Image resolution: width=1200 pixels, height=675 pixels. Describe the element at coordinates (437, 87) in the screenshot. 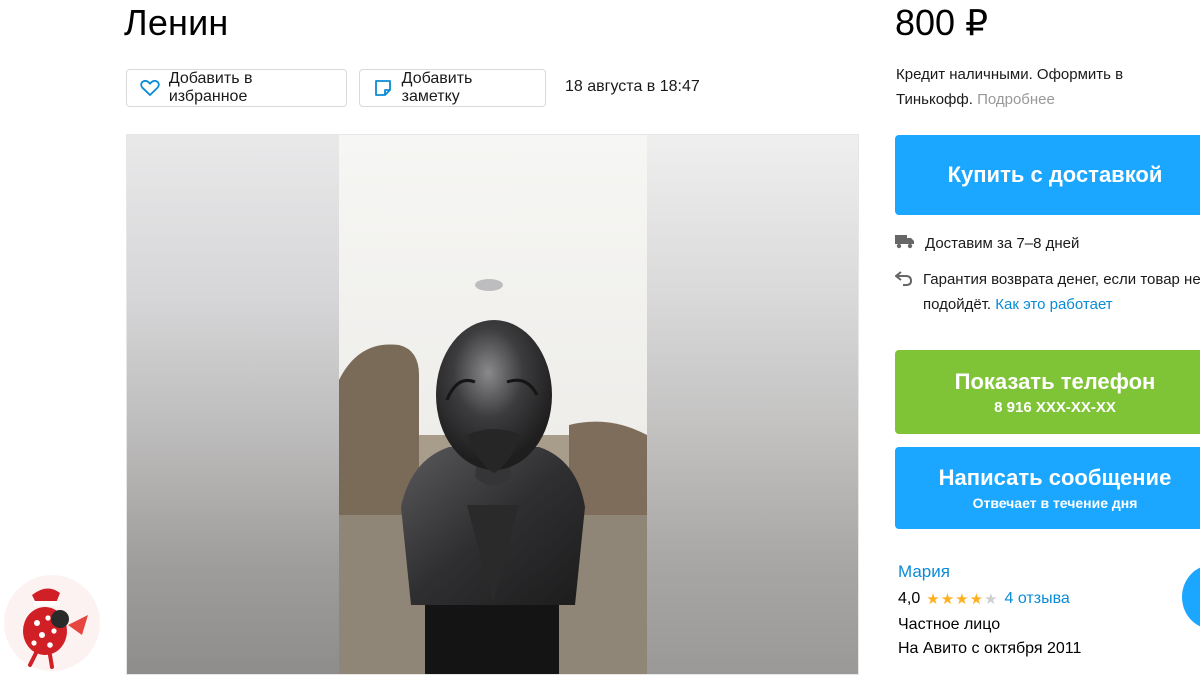

I see `add-note-label: Добавить заметку` at that location.